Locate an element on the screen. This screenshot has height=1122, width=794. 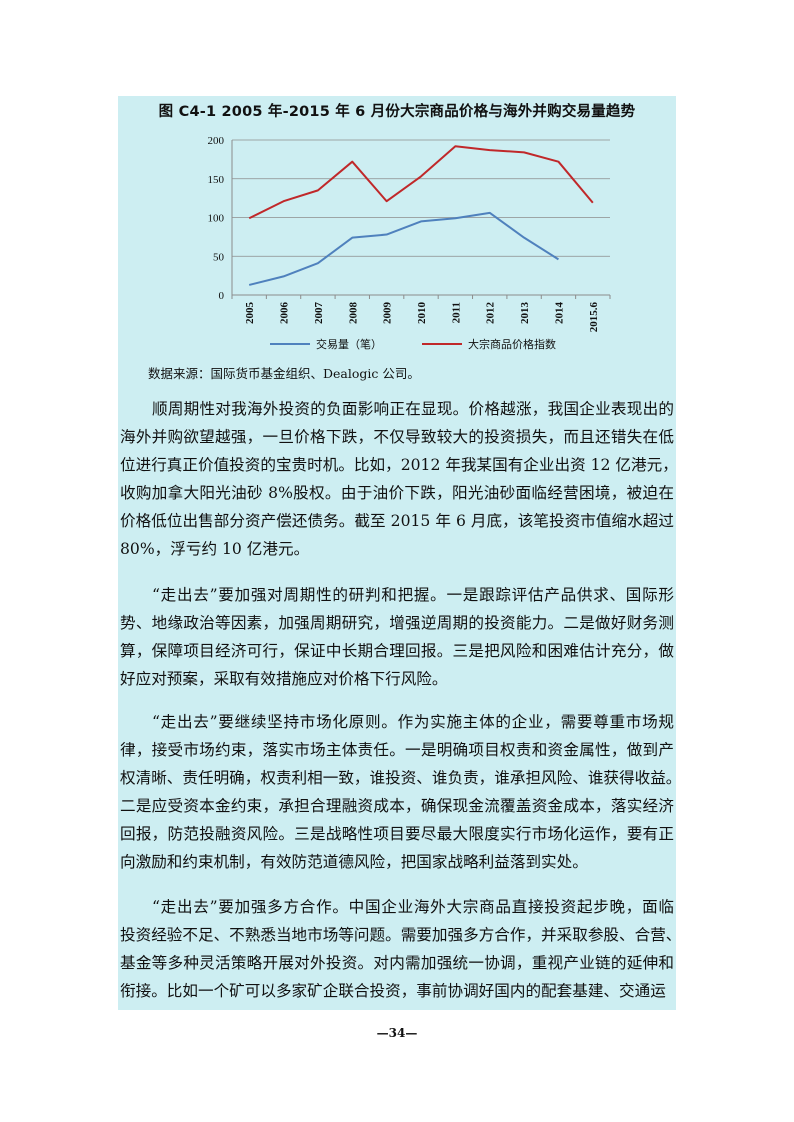
paragraph-line: 投资经验不足、不熟悉当地市场等问题。需要加强多方合作，并采取参股、合营、 is located at coordinates (398, 935).